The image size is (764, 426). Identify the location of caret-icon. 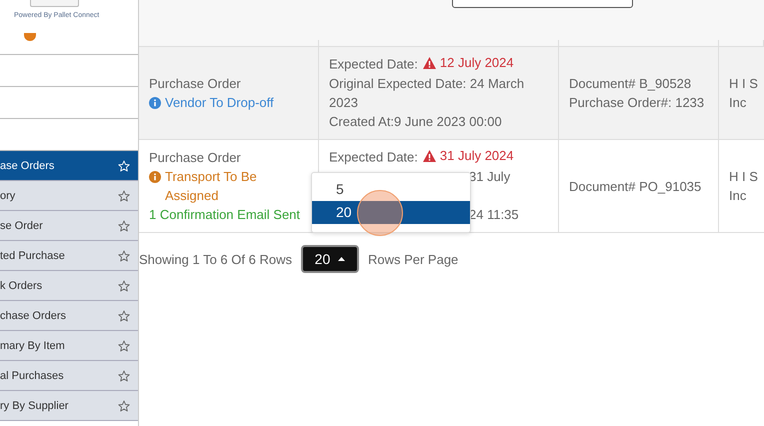
(342, 259).